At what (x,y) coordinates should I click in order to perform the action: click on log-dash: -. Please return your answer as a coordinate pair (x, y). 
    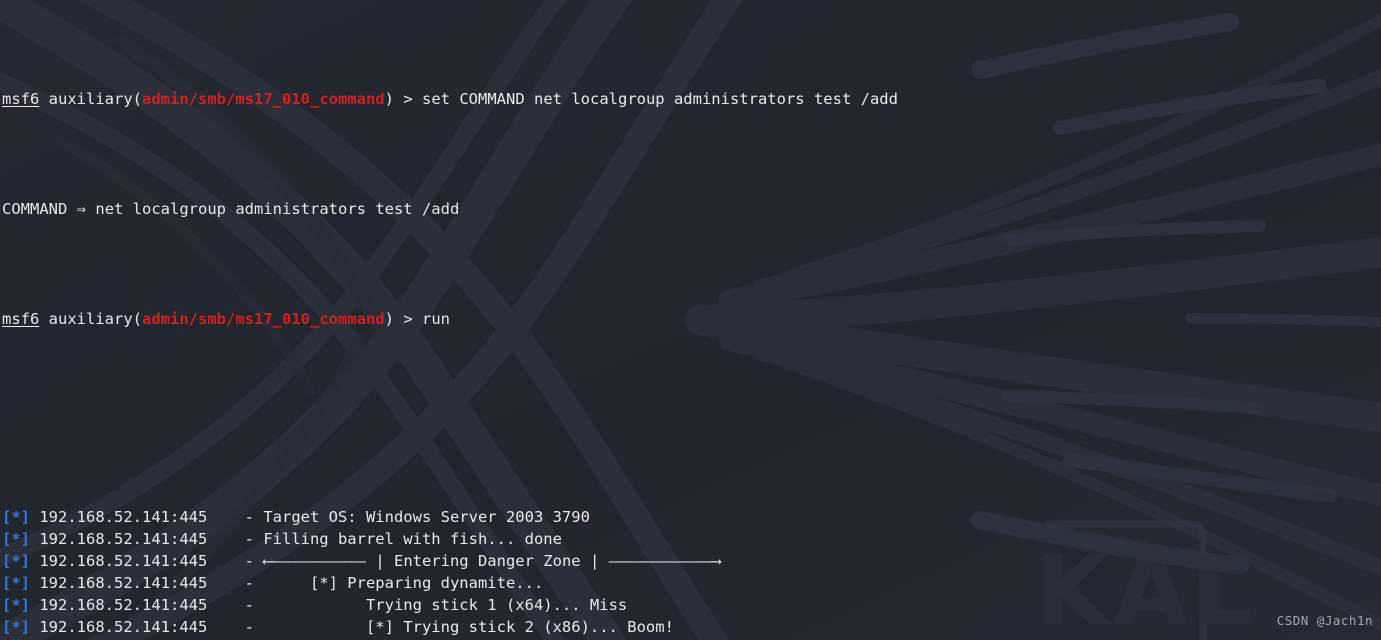
    Looking at the image, I should click on (254, 561).